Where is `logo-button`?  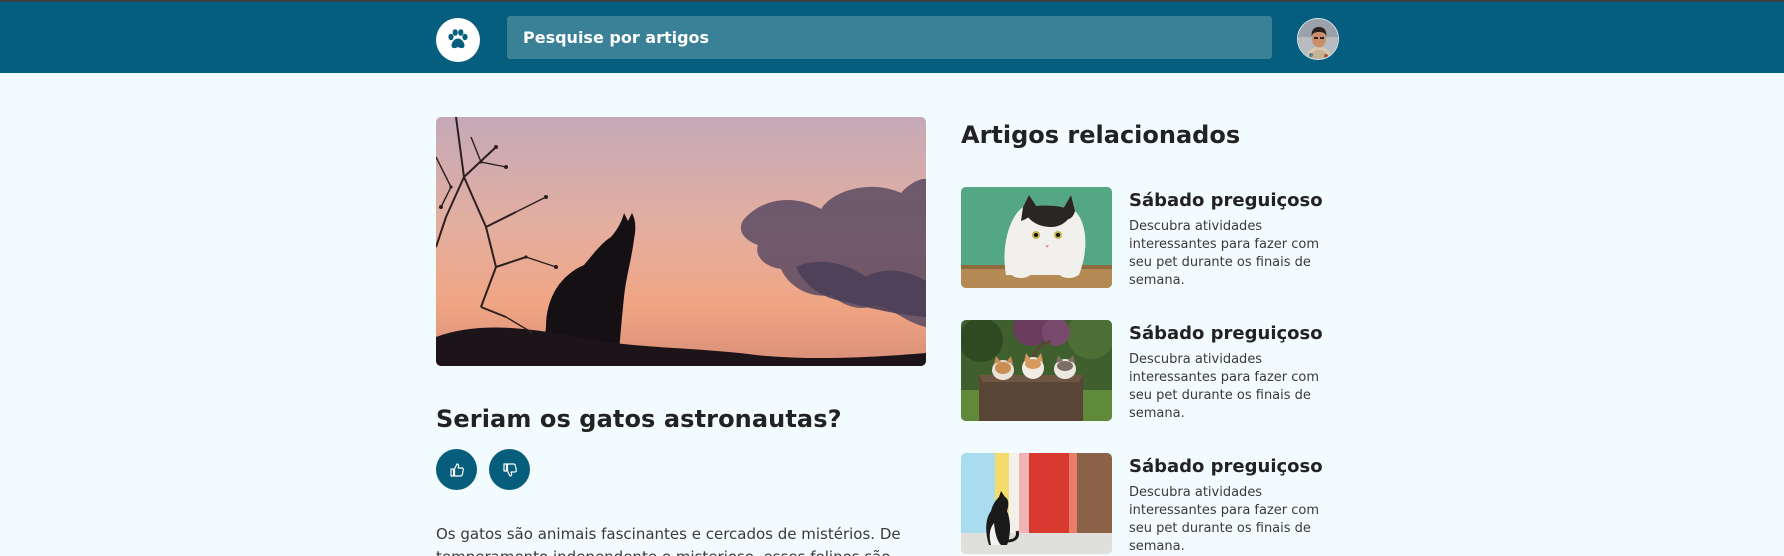 logo-button is located at coordinates (458, 40).